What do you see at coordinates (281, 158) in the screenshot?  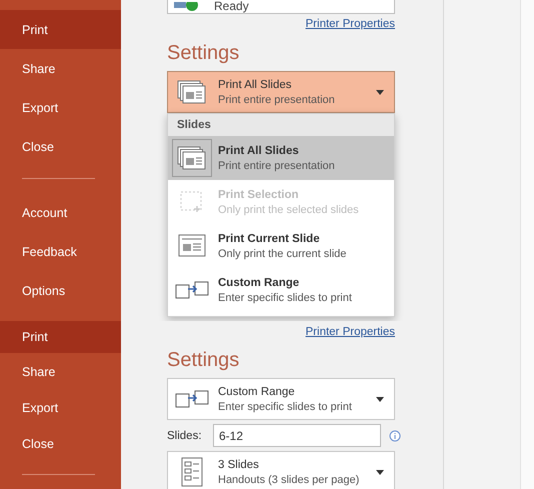 I see `menu-item: Print All Slides Print entire presentation` at bounding box center [281, 158].